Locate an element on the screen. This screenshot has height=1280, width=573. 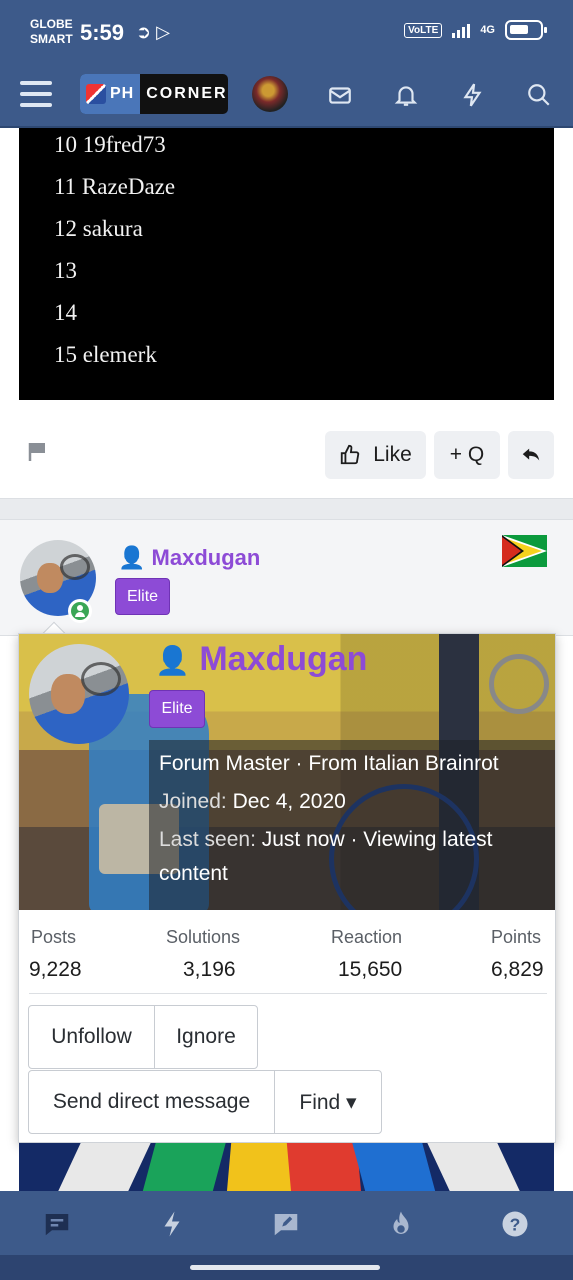
card-avatar is located at coordinates (79, 694).